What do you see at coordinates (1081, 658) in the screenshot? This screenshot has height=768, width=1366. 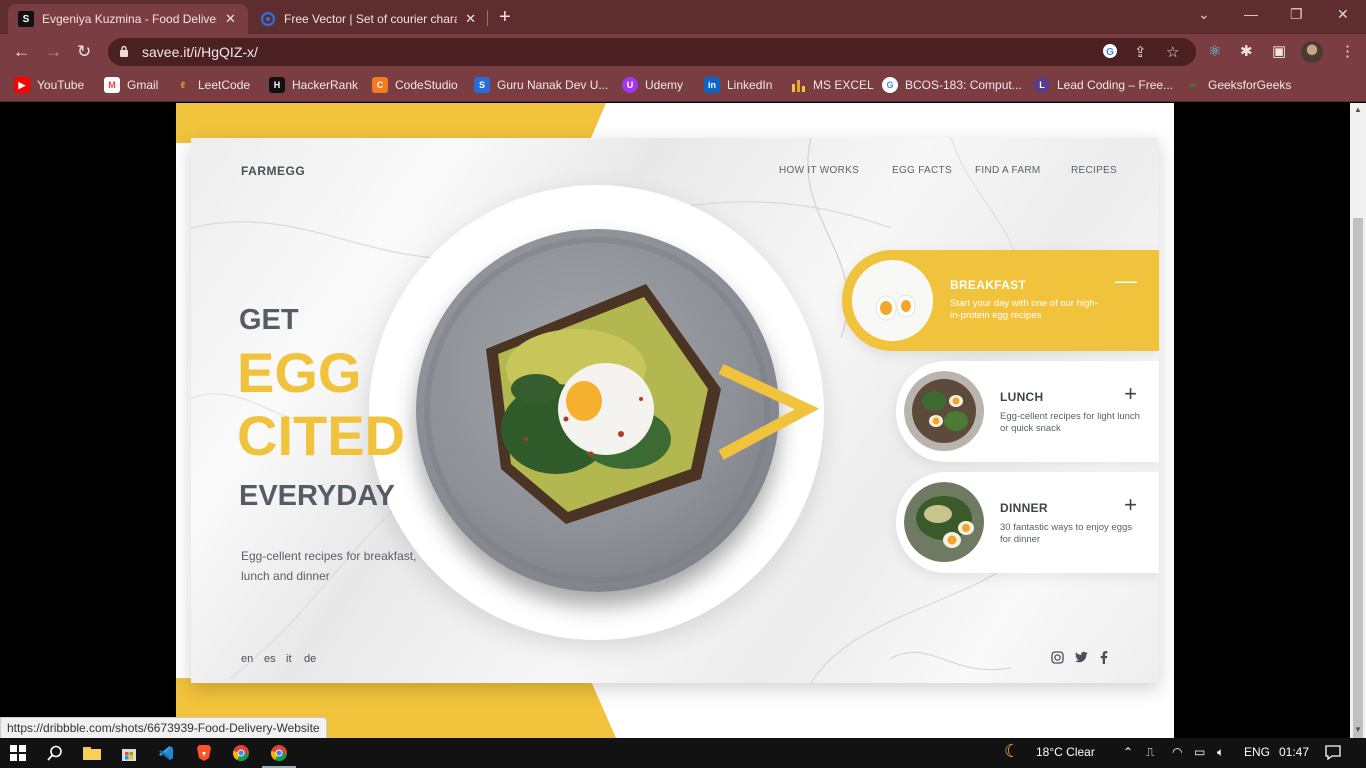 I see `twitter-icon` at bounding box center [1081, 658].